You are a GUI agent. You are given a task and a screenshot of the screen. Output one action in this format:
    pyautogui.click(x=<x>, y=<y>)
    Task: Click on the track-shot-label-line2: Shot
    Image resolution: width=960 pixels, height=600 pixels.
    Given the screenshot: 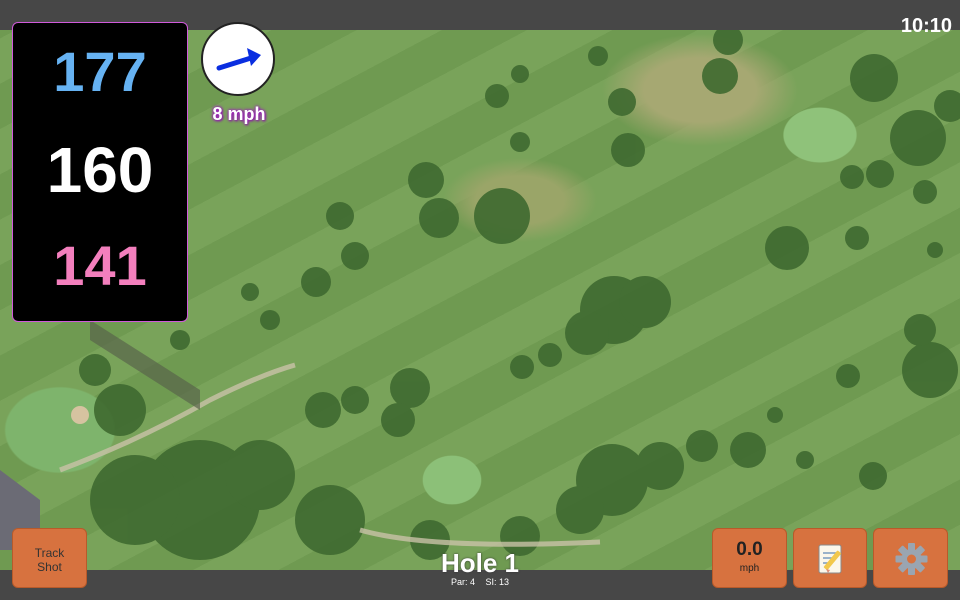 What is the action you would take?
    pyautogui.click(x=49, y=567)
    